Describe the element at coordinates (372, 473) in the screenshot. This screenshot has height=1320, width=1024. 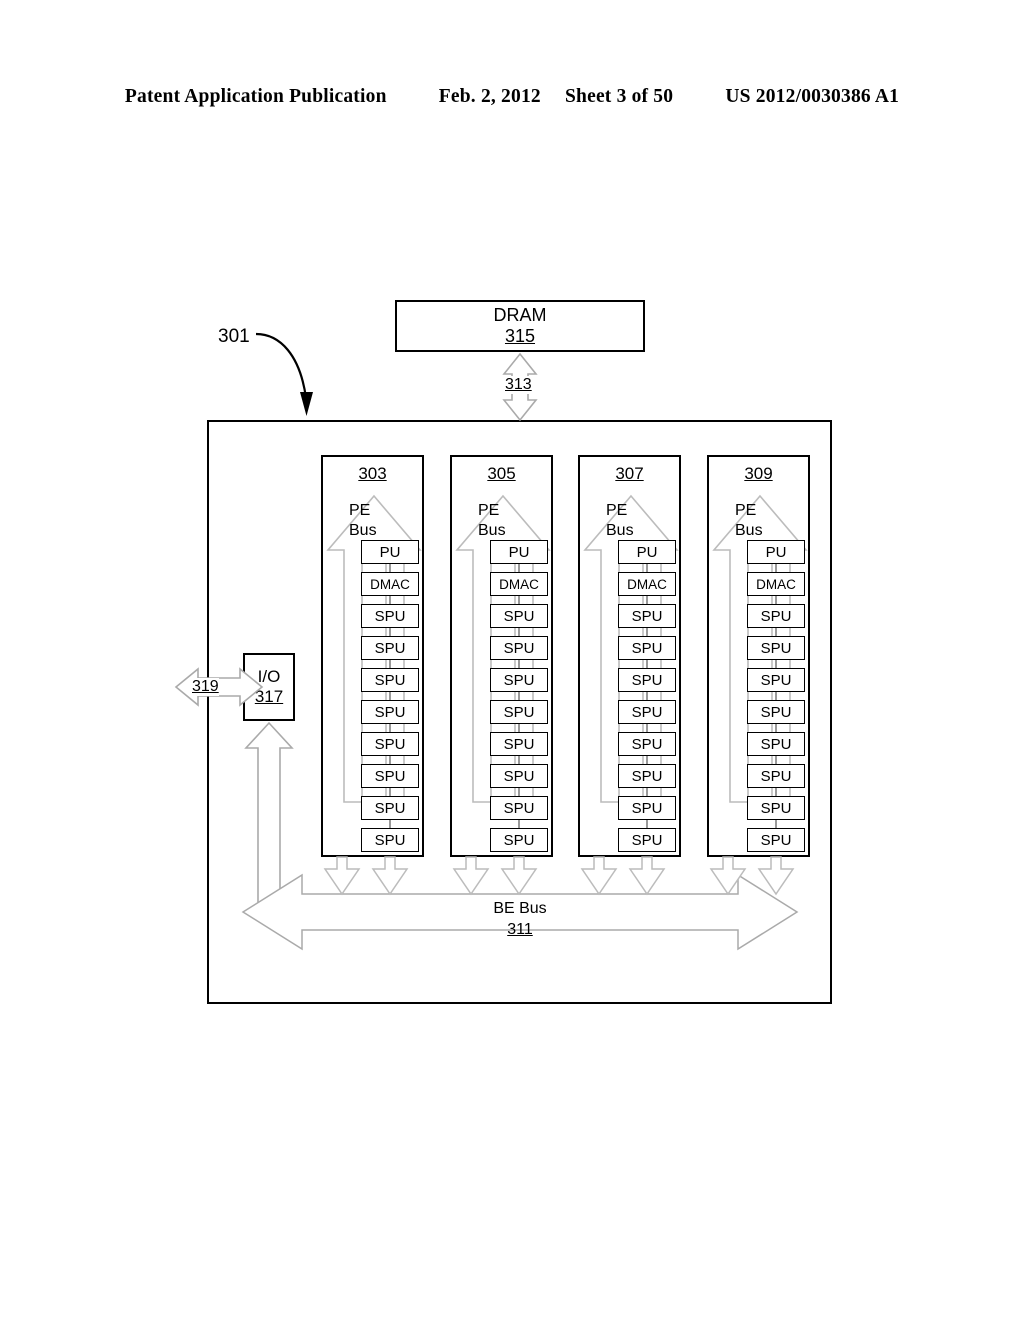
I see `pe-ref-label: 303` at that location.